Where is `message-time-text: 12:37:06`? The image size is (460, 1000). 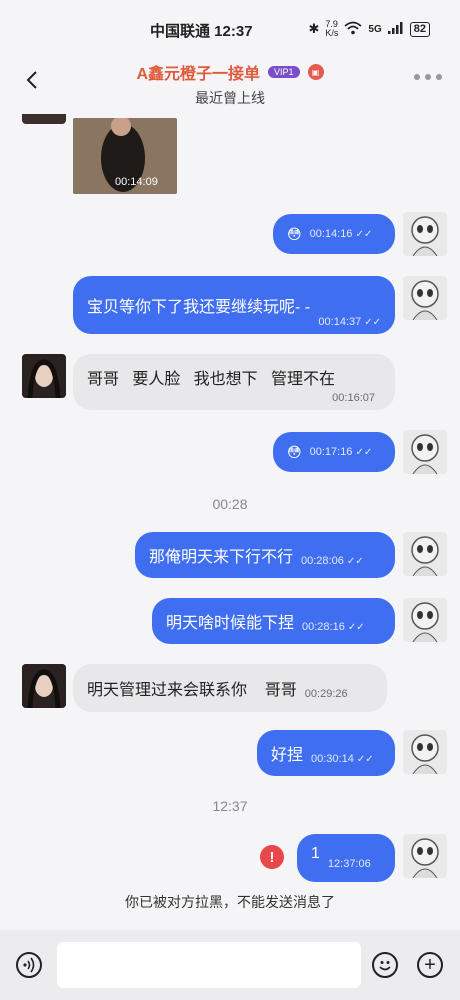 message-time-text: 12:37:06 is located at coordinates (349, 864).